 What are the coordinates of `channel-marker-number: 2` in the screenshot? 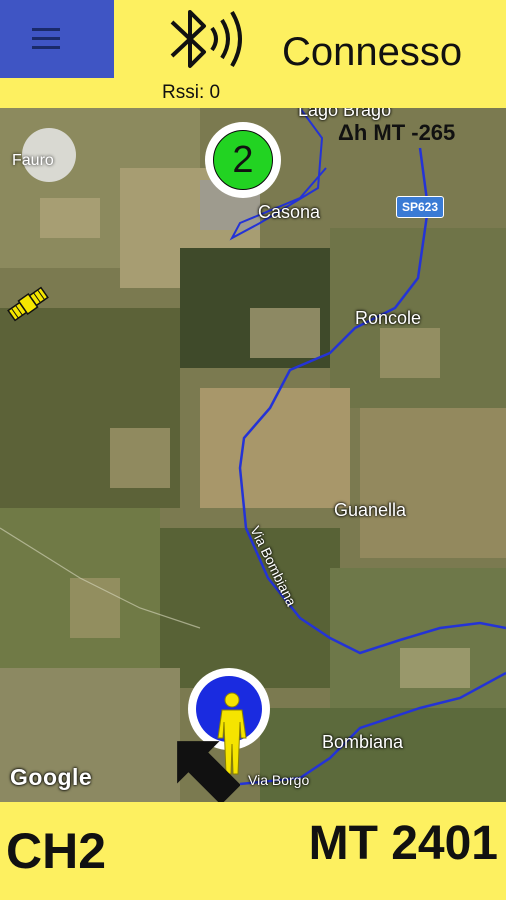 It's located at (243, 160).